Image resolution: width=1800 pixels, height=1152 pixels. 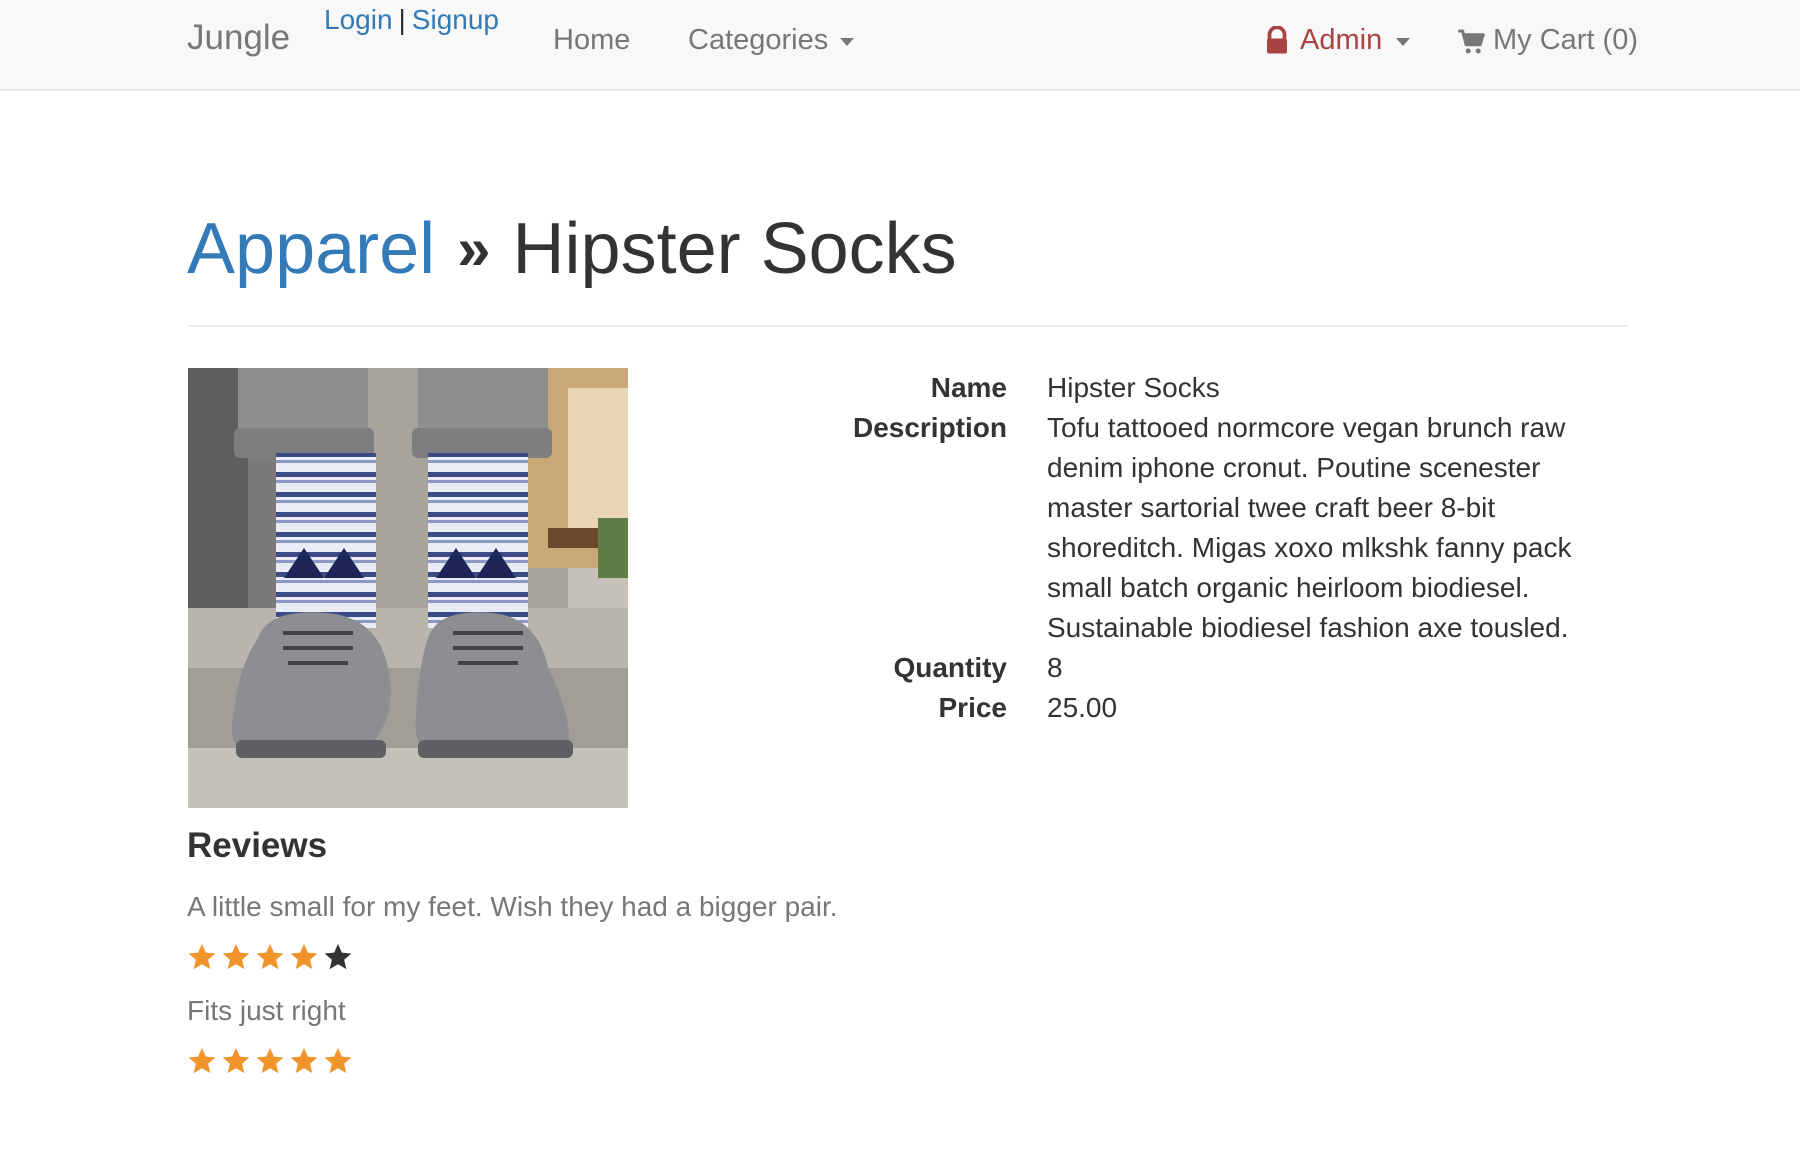 What do you see at coordinates (238, 38) in the screenshot?
I see `brand-link: Jungle` at bounding box center [238, 38].